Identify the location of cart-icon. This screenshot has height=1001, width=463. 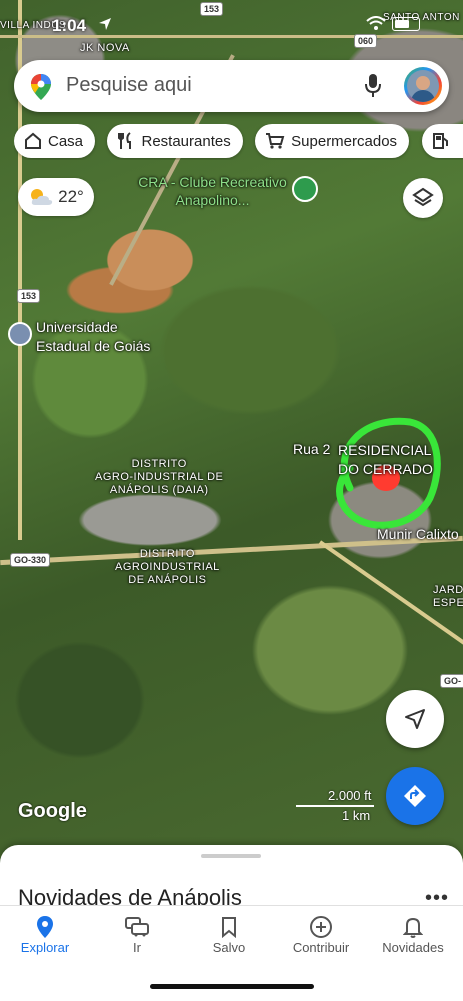
(275, 141).